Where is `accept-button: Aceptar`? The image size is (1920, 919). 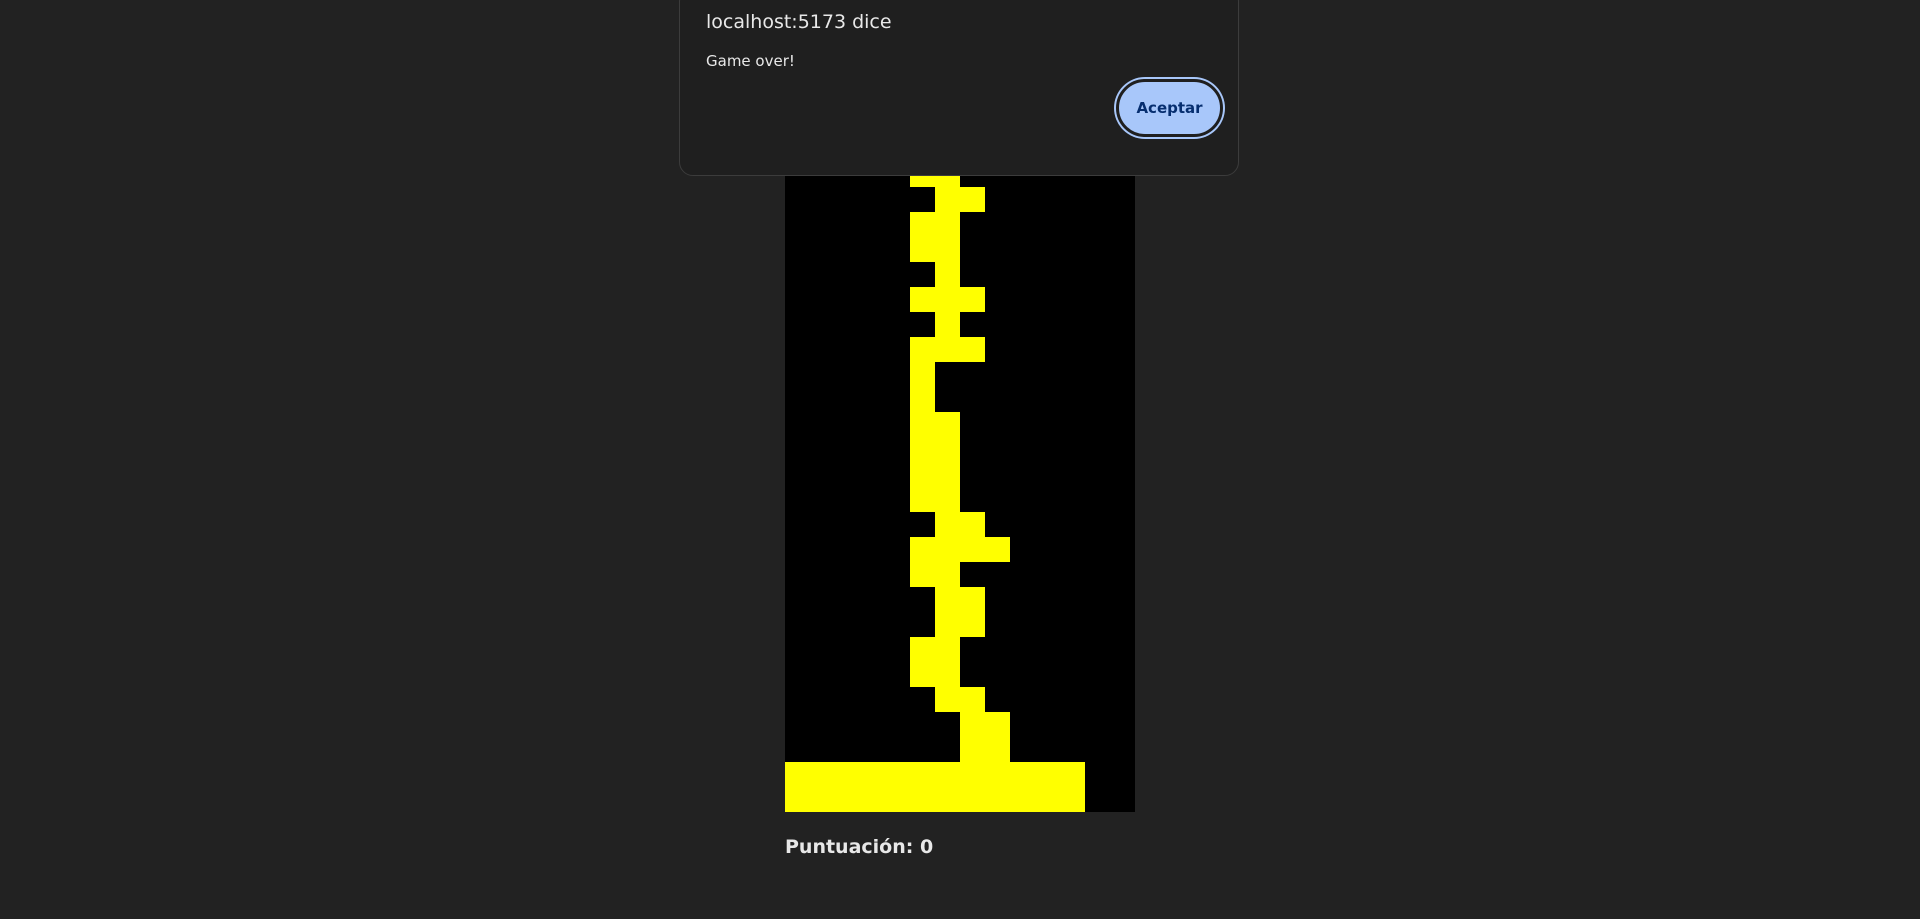 accept-button: Aceptar is located at coordinates (1169, 108).